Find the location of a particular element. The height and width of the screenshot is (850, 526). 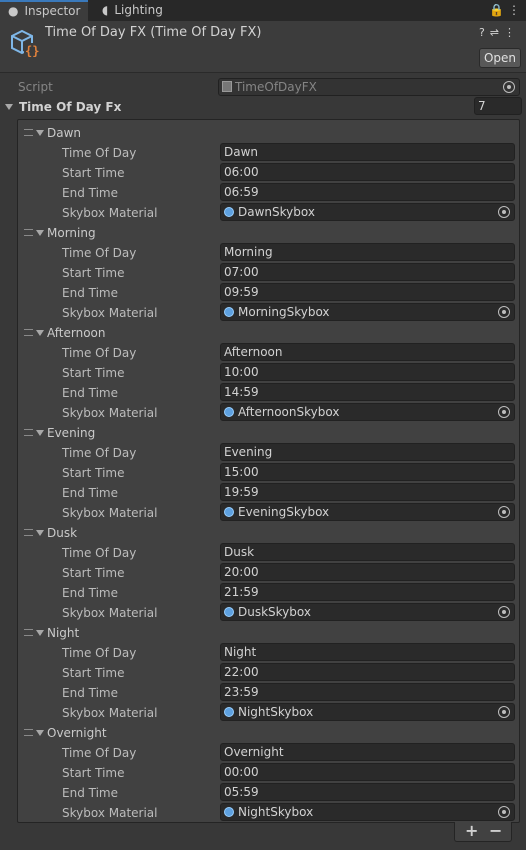

element-title: Afternoon is located at coordinates (76, 333).